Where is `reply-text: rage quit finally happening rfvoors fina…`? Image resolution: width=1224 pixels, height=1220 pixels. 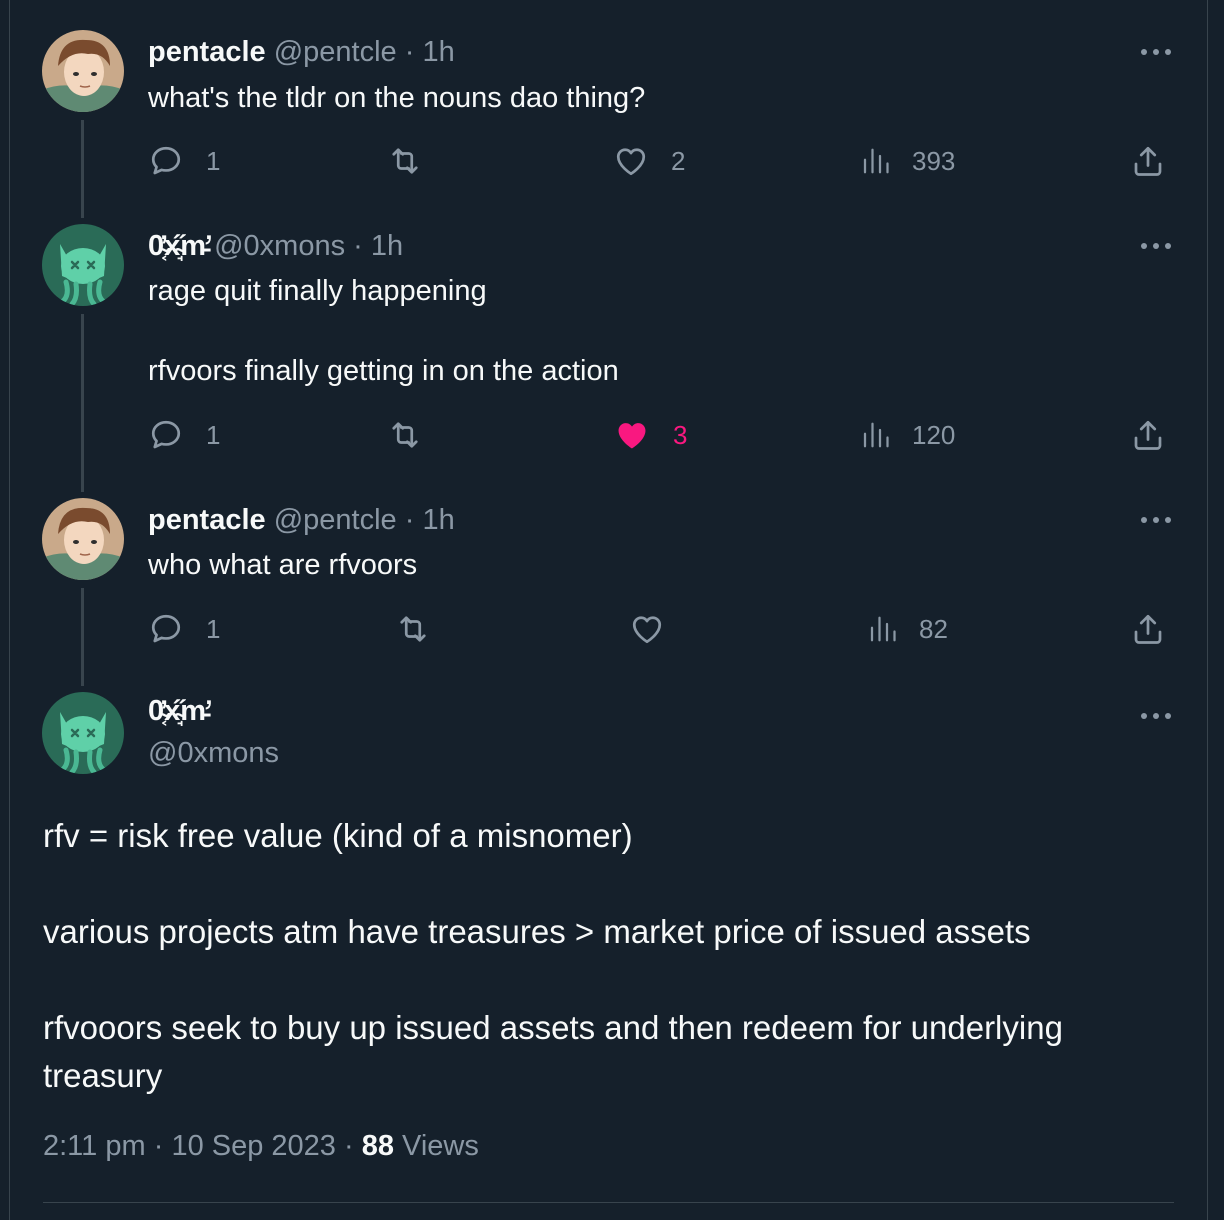 reply-text: rage quit finally happening rfvoors fina… is located at coordinates (383, 331).